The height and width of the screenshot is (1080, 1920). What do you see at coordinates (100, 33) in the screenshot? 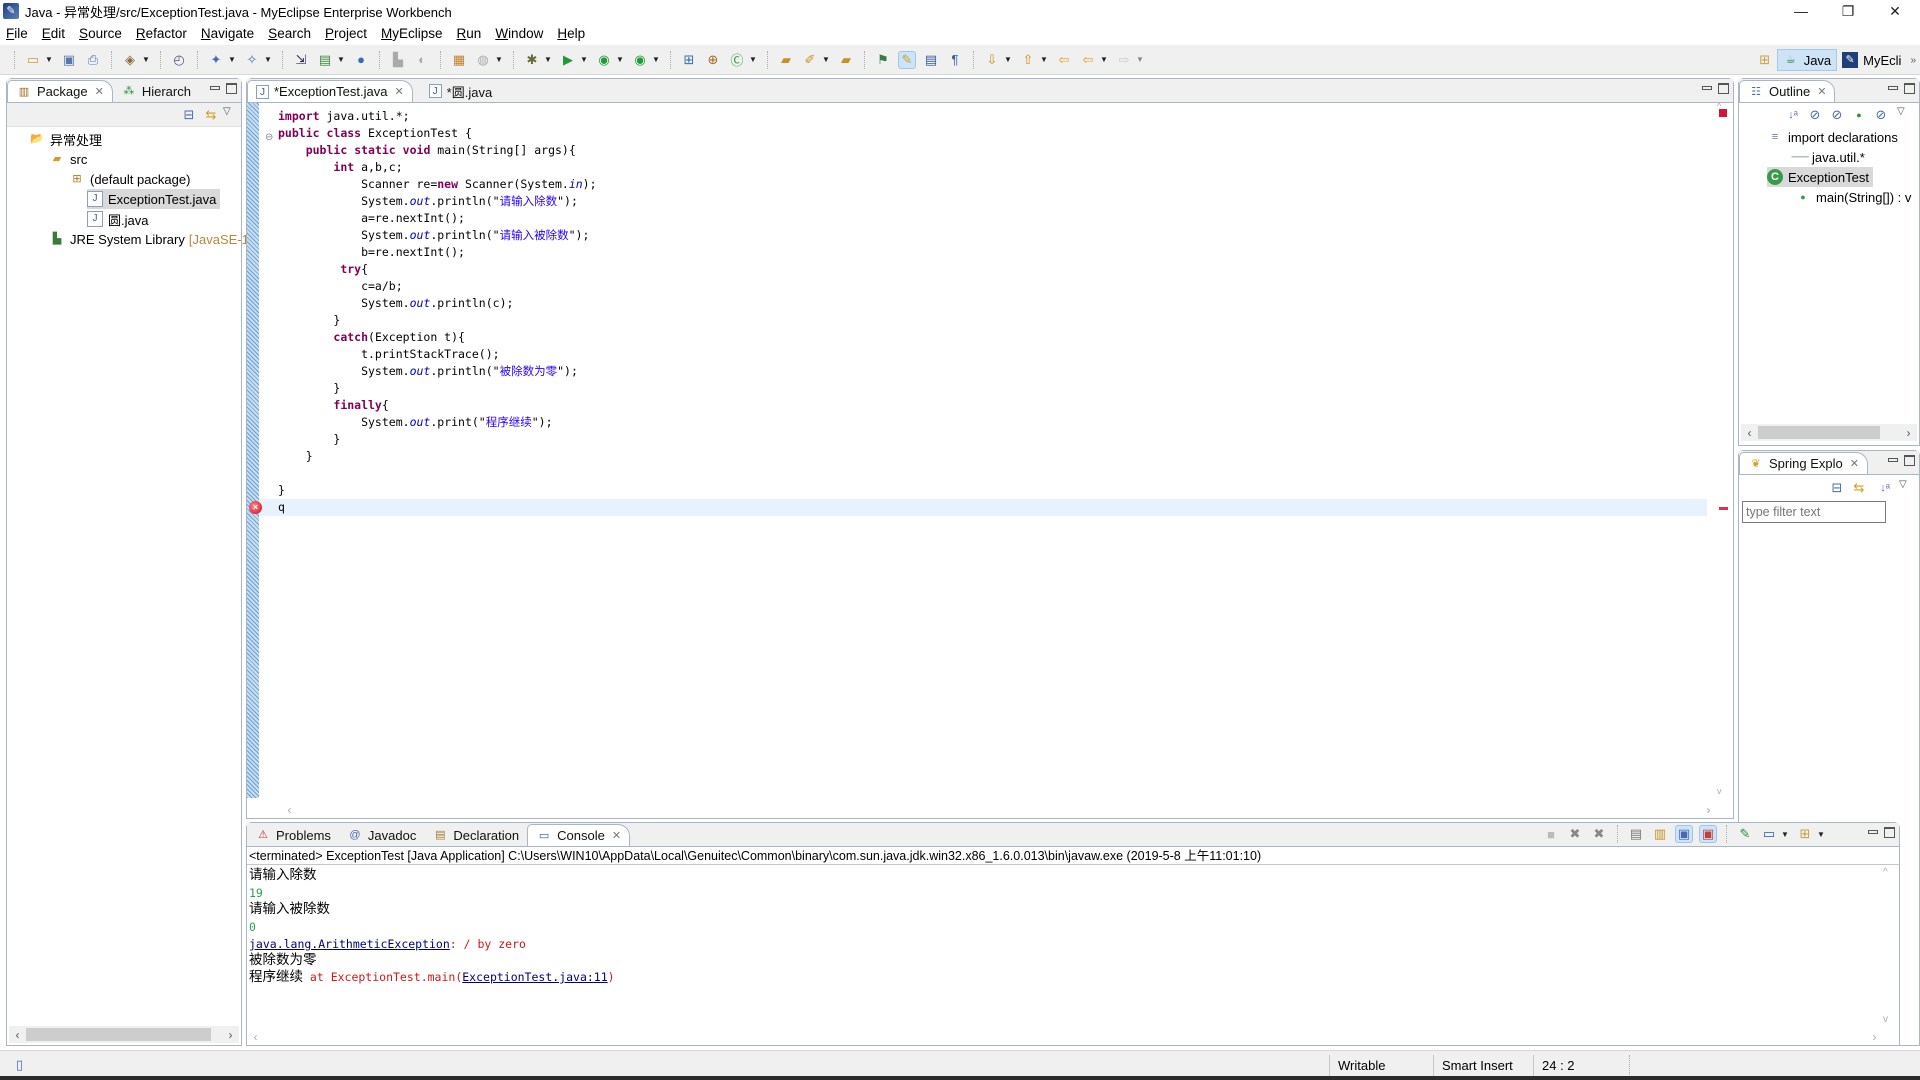
I see `menu-source: Source` at bounding box center [100, 33].